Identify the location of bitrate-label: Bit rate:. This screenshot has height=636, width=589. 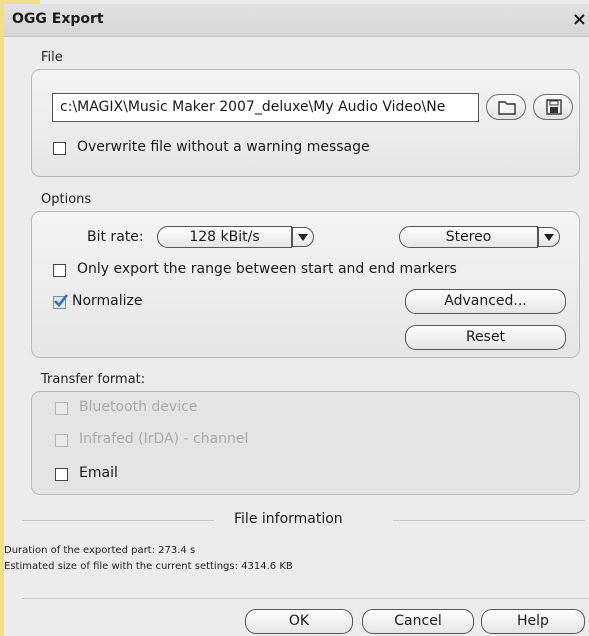
(115, 237).